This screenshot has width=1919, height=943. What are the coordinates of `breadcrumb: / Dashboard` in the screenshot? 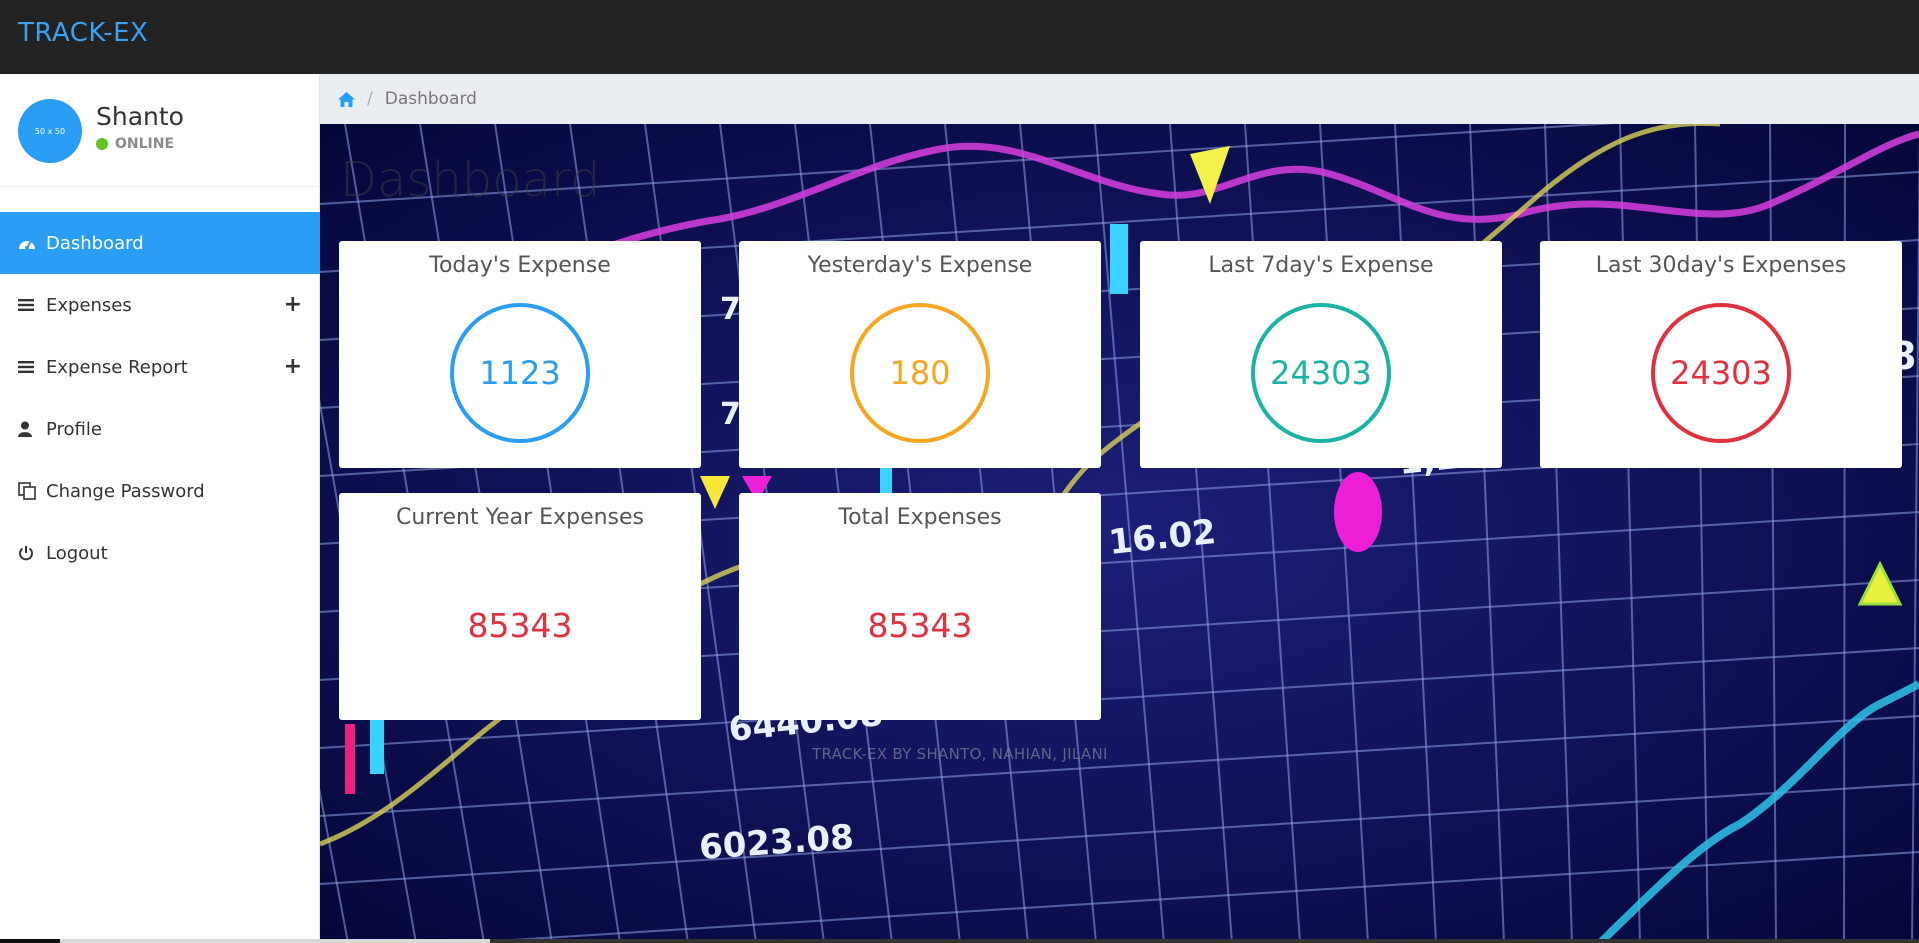 It's located at (1119, 99).